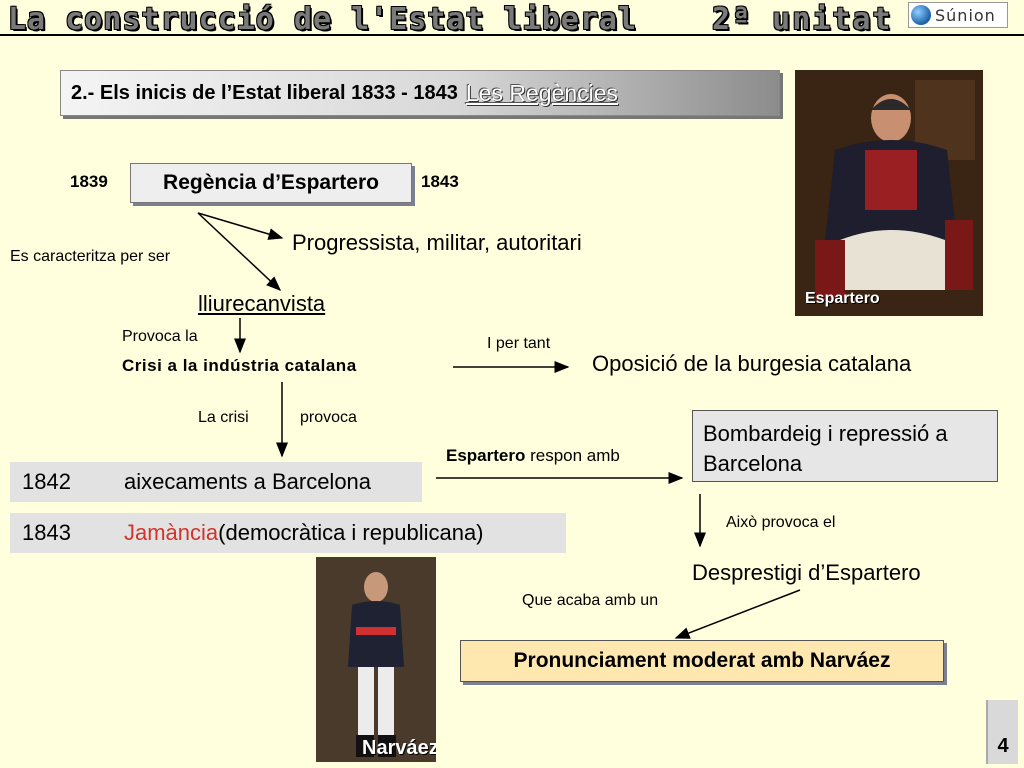  I want to click on bombing-box: Bombardeig i repressió a Barcelona, so click(845, 446).